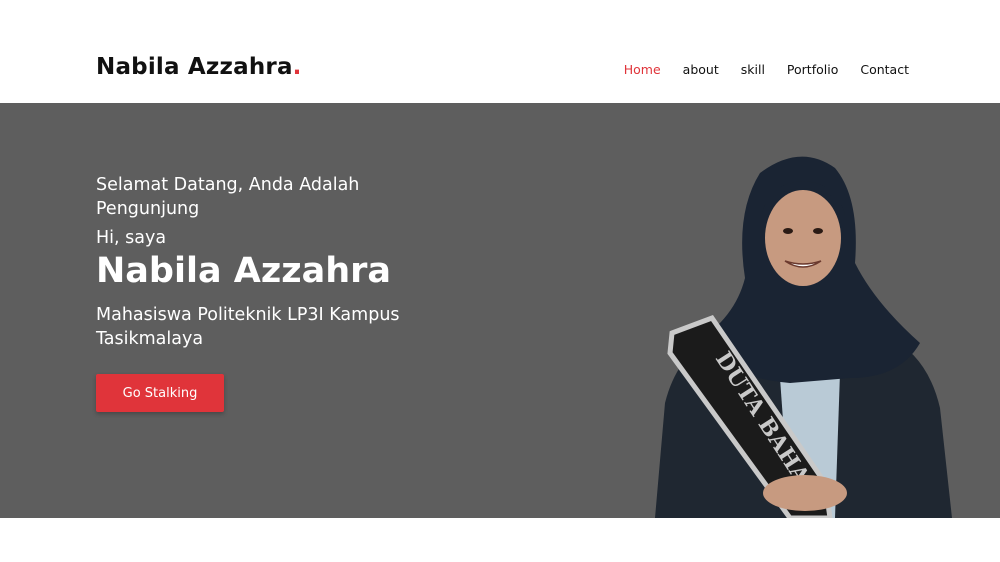 The height and width of the screenshot is (562, 1000). I want to click on welcome-text: Selamat Datang, Anda Adalah Pengunjung, so click(228, 197).